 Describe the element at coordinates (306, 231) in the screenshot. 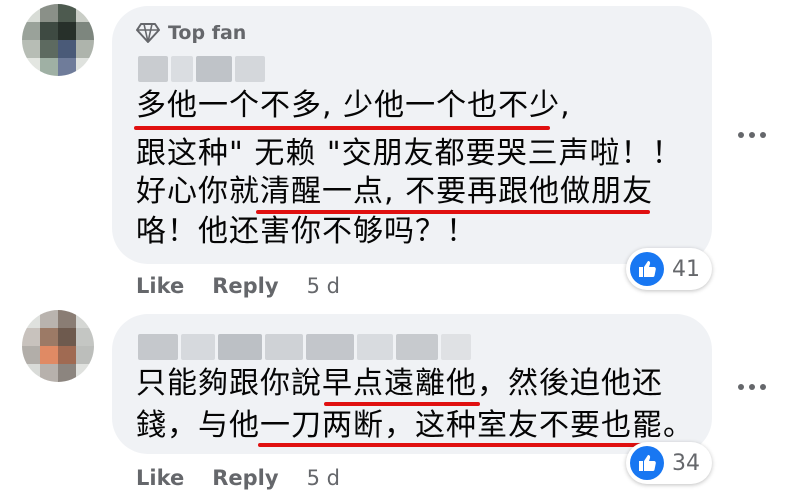

I see `comment-text-line: 咯！他还害你不够吗？！` at that location.